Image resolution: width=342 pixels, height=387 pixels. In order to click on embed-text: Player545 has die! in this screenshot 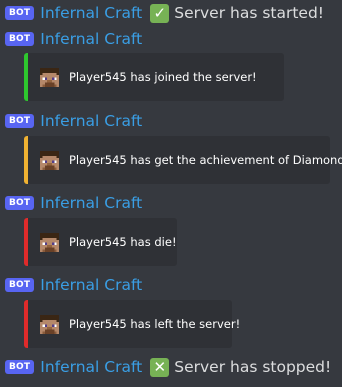, I will do `click(123, 242)`.